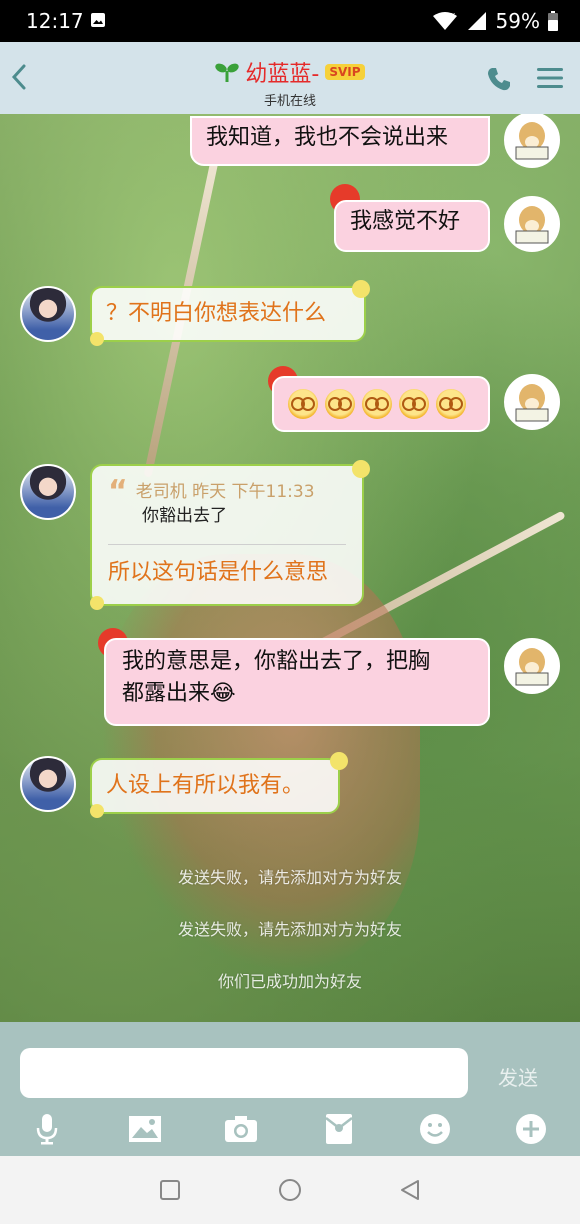  Describe the element at coordinates (531, 1129) in the screenshot. I see `plus-icon` at that location.